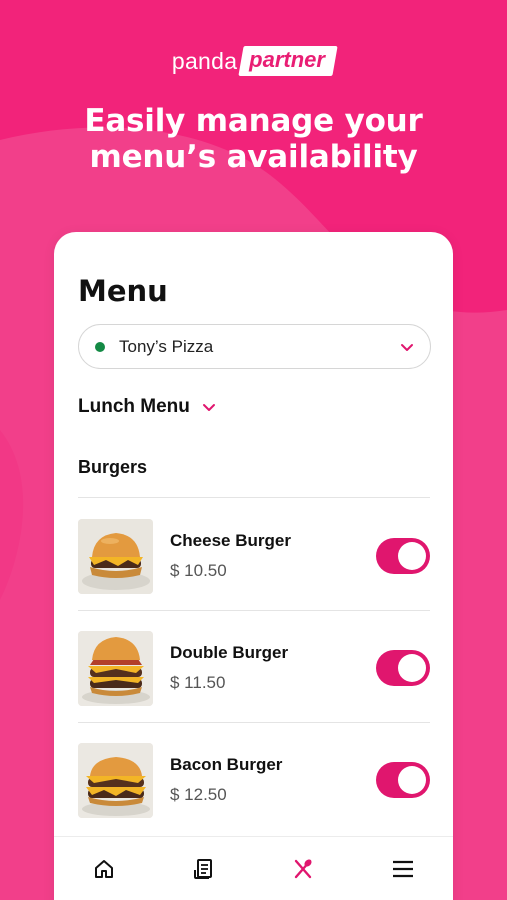 The image size is (507, 900). What do you see at coordinates (253, 139) in the screenshot?
I see `headline: Easily manage your menu’s availability` at bounding box center [253, 139].